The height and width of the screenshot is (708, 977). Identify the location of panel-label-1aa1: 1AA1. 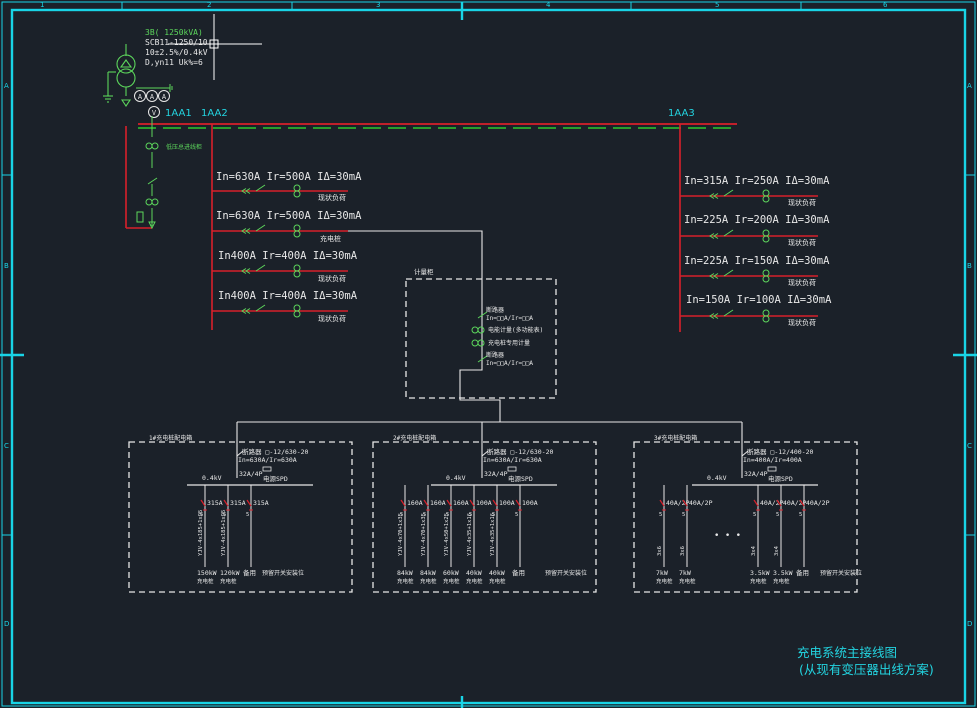
(178, 113).